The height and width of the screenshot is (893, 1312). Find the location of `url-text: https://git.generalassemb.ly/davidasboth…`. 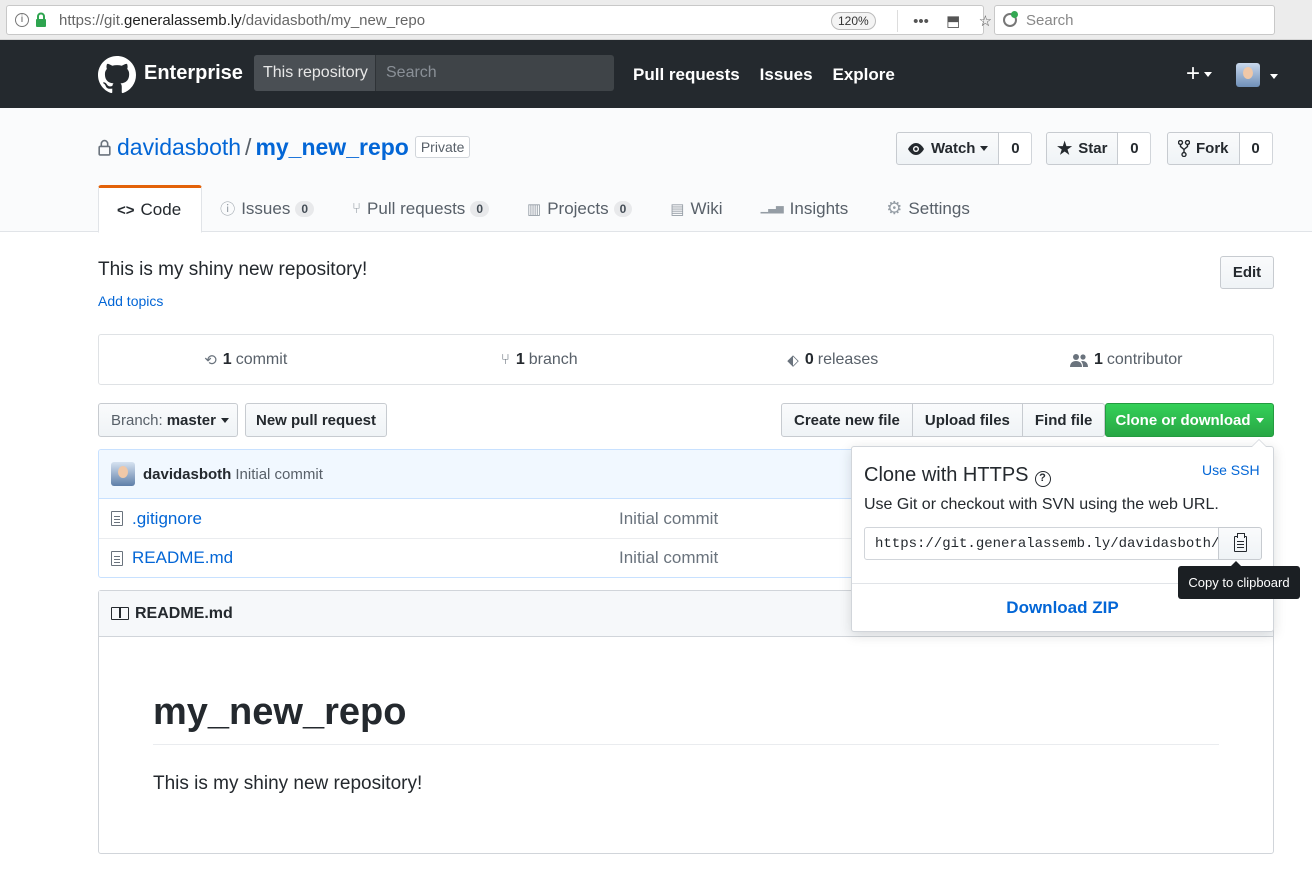

url-text: https://git.generalassemb.ly/davidasboth… is located at coordinates (242, 20).